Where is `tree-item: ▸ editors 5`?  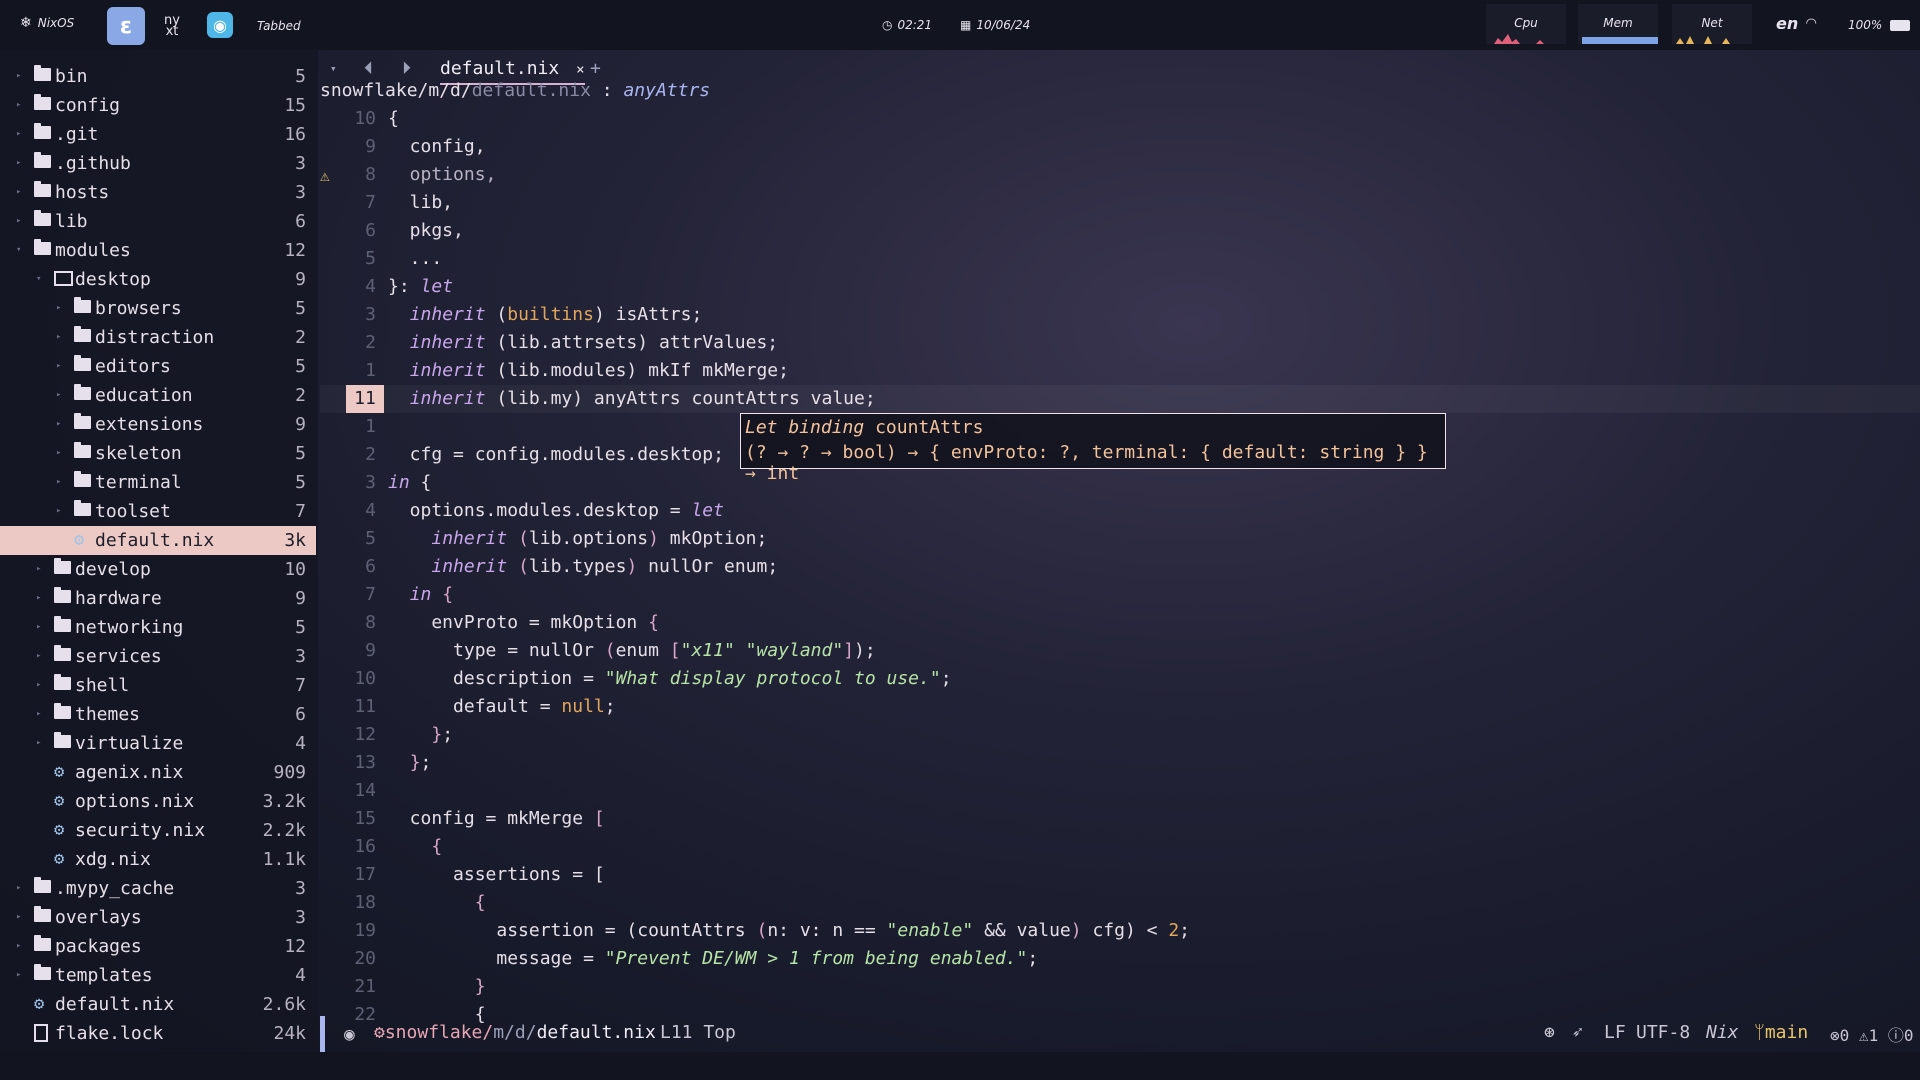 tree-item: ▸ editors 5 is located at coordinates (158, 366).